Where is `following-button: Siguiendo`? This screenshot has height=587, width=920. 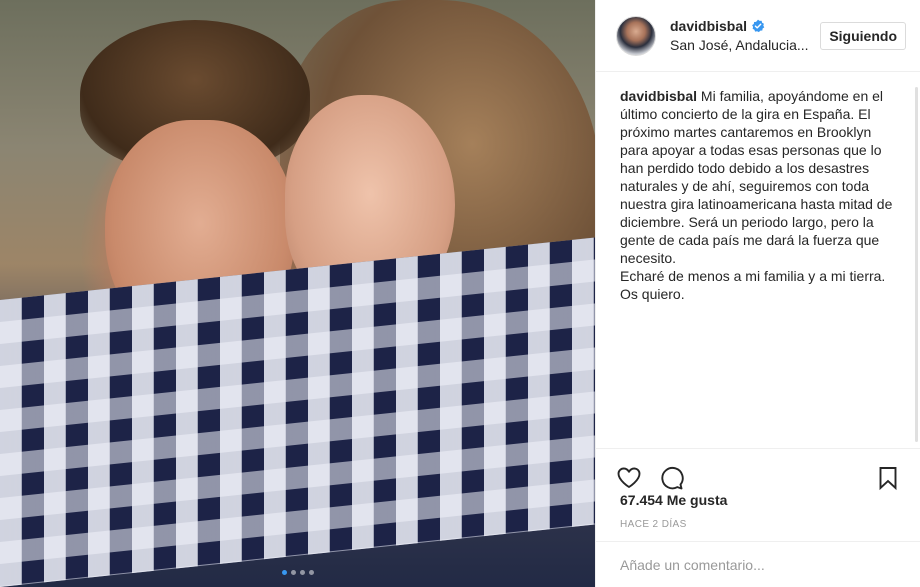 following-button: Siguiendo is located at coordinates (863, 35).